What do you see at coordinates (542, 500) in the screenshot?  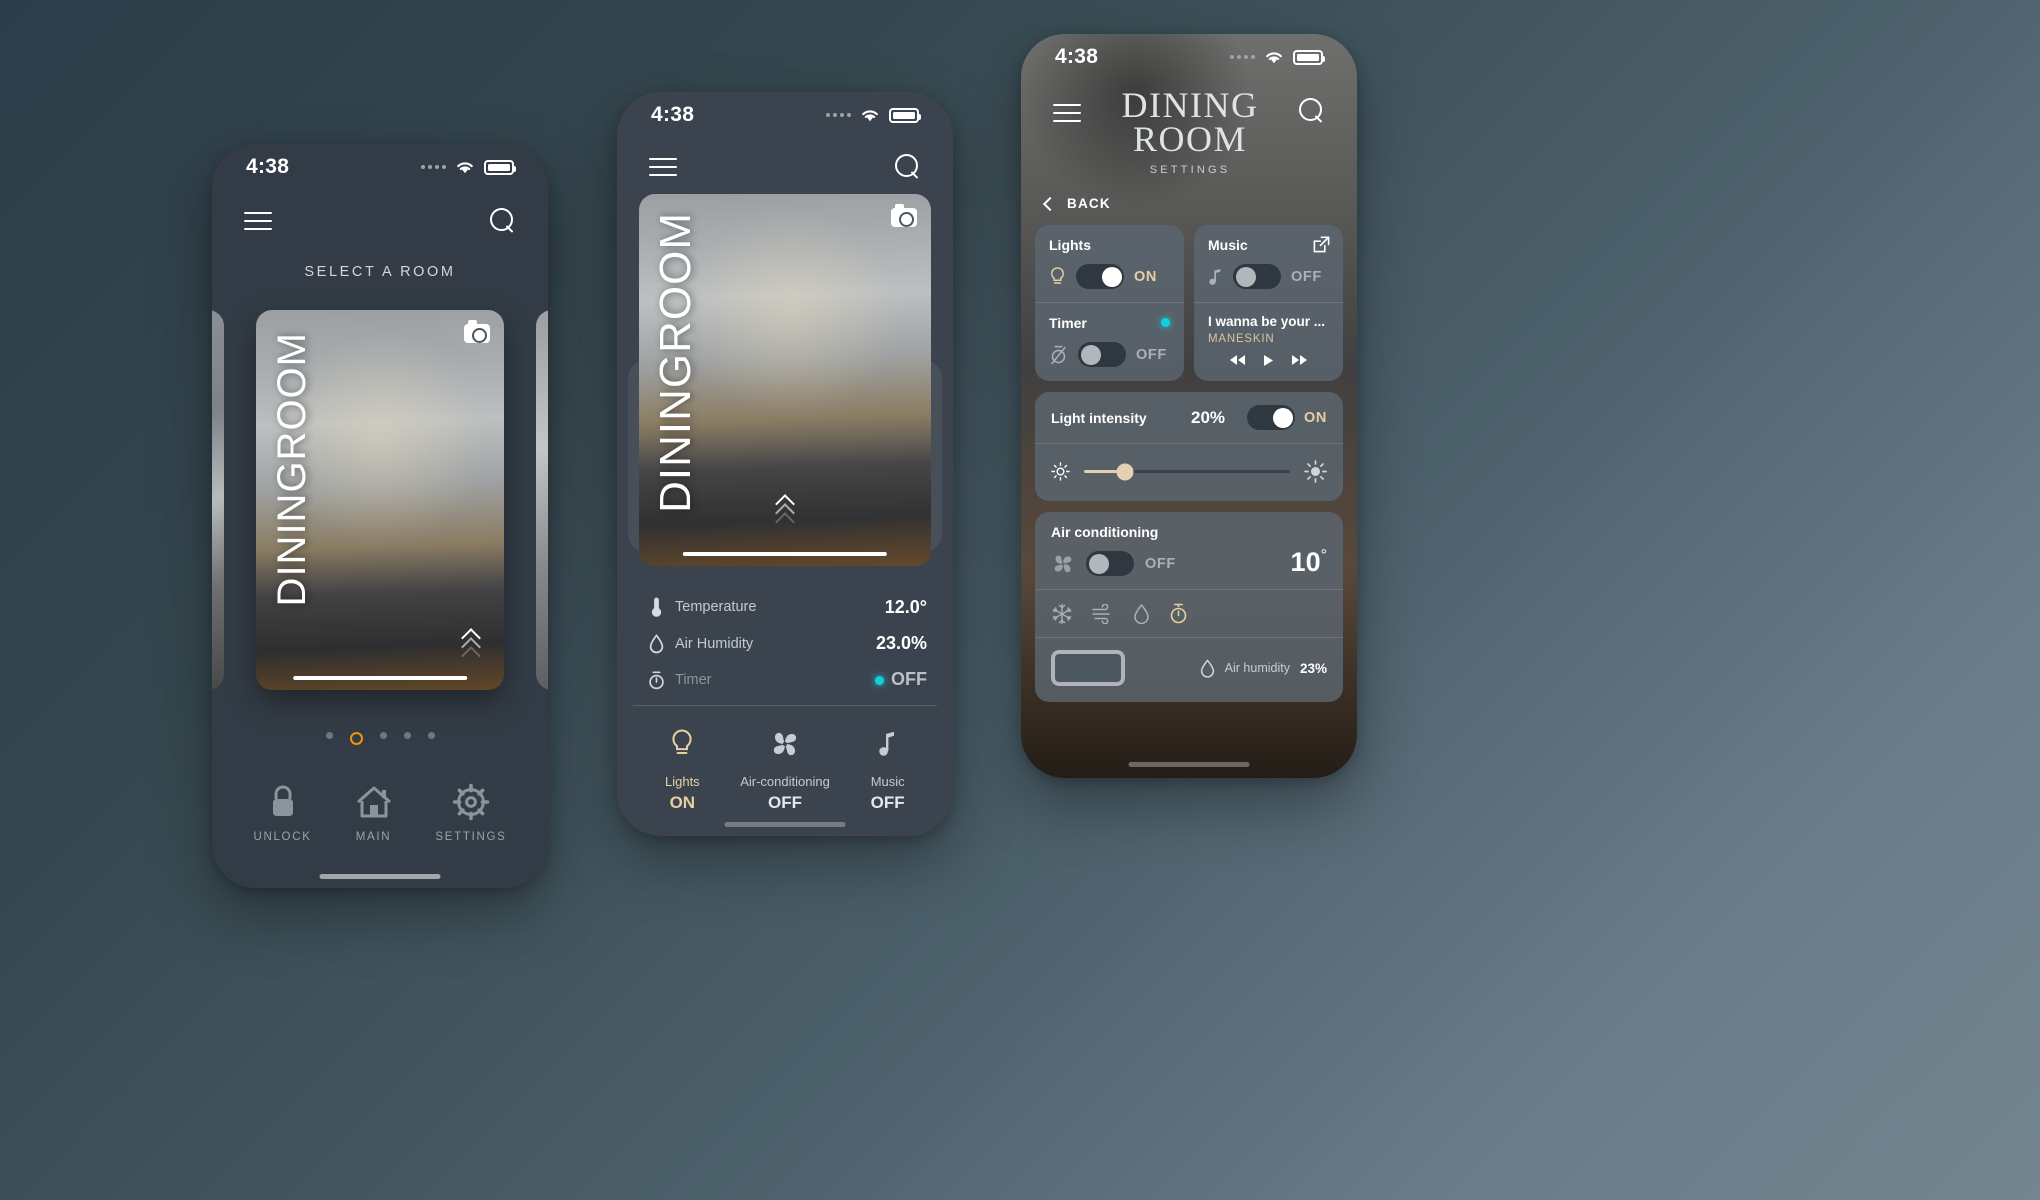 I see `carousel-peek-right` at bounding box center [542, 500].